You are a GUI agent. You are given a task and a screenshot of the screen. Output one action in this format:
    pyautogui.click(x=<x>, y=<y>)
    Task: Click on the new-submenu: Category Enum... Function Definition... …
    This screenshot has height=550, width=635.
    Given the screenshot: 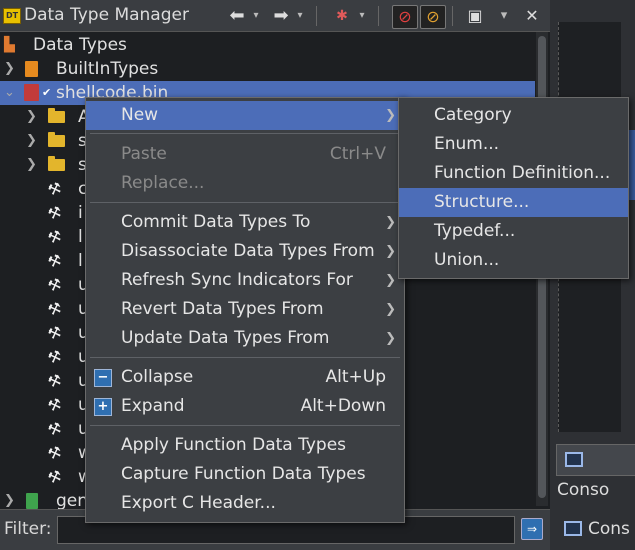 What is the action you would take?
    pyautogui.click(x=513, y=188)
    